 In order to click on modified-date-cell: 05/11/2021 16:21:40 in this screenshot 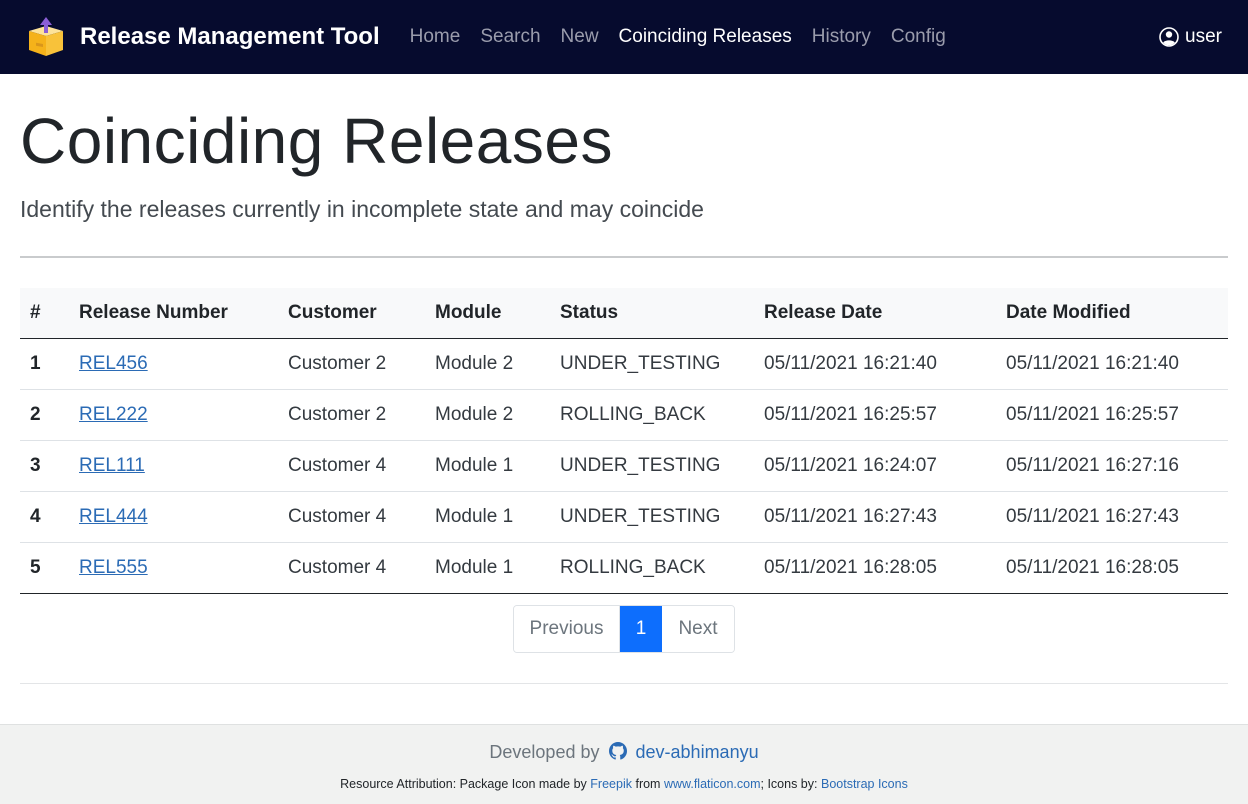, I will do `click(1112, 364)`.